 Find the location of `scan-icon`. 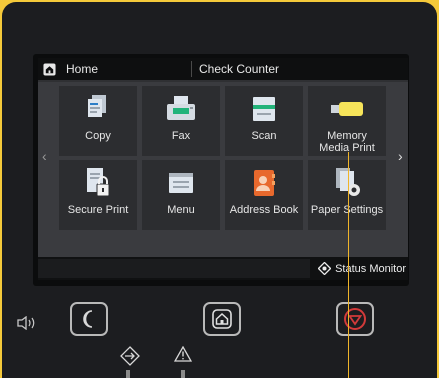

scan-icon is located at coordinates (264, 109).